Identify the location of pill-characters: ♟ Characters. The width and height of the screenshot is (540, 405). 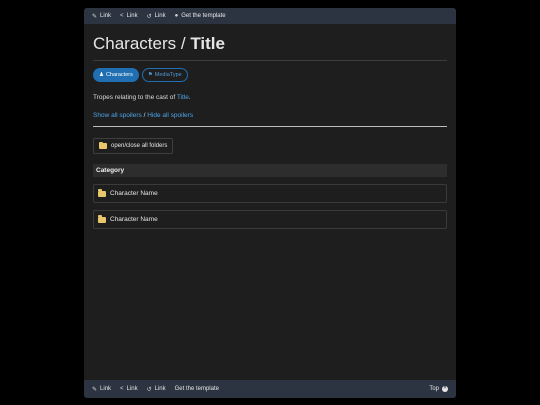
(116, 75).